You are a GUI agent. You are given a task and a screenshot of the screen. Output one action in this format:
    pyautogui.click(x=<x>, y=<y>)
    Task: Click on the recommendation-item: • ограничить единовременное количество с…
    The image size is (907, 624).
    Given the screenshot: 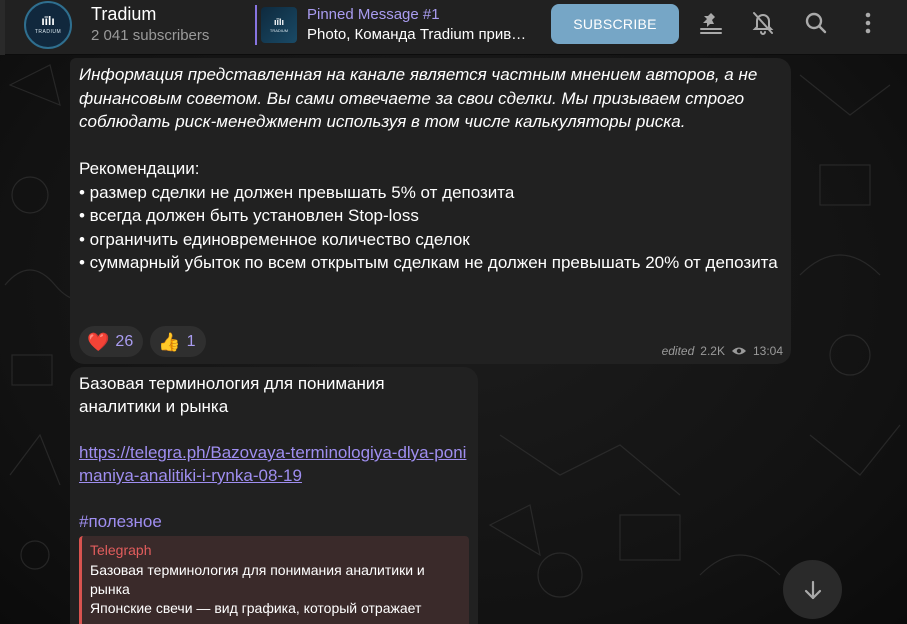 What is the action you would take?
    pyautogui.click(x=274, y=239)
    